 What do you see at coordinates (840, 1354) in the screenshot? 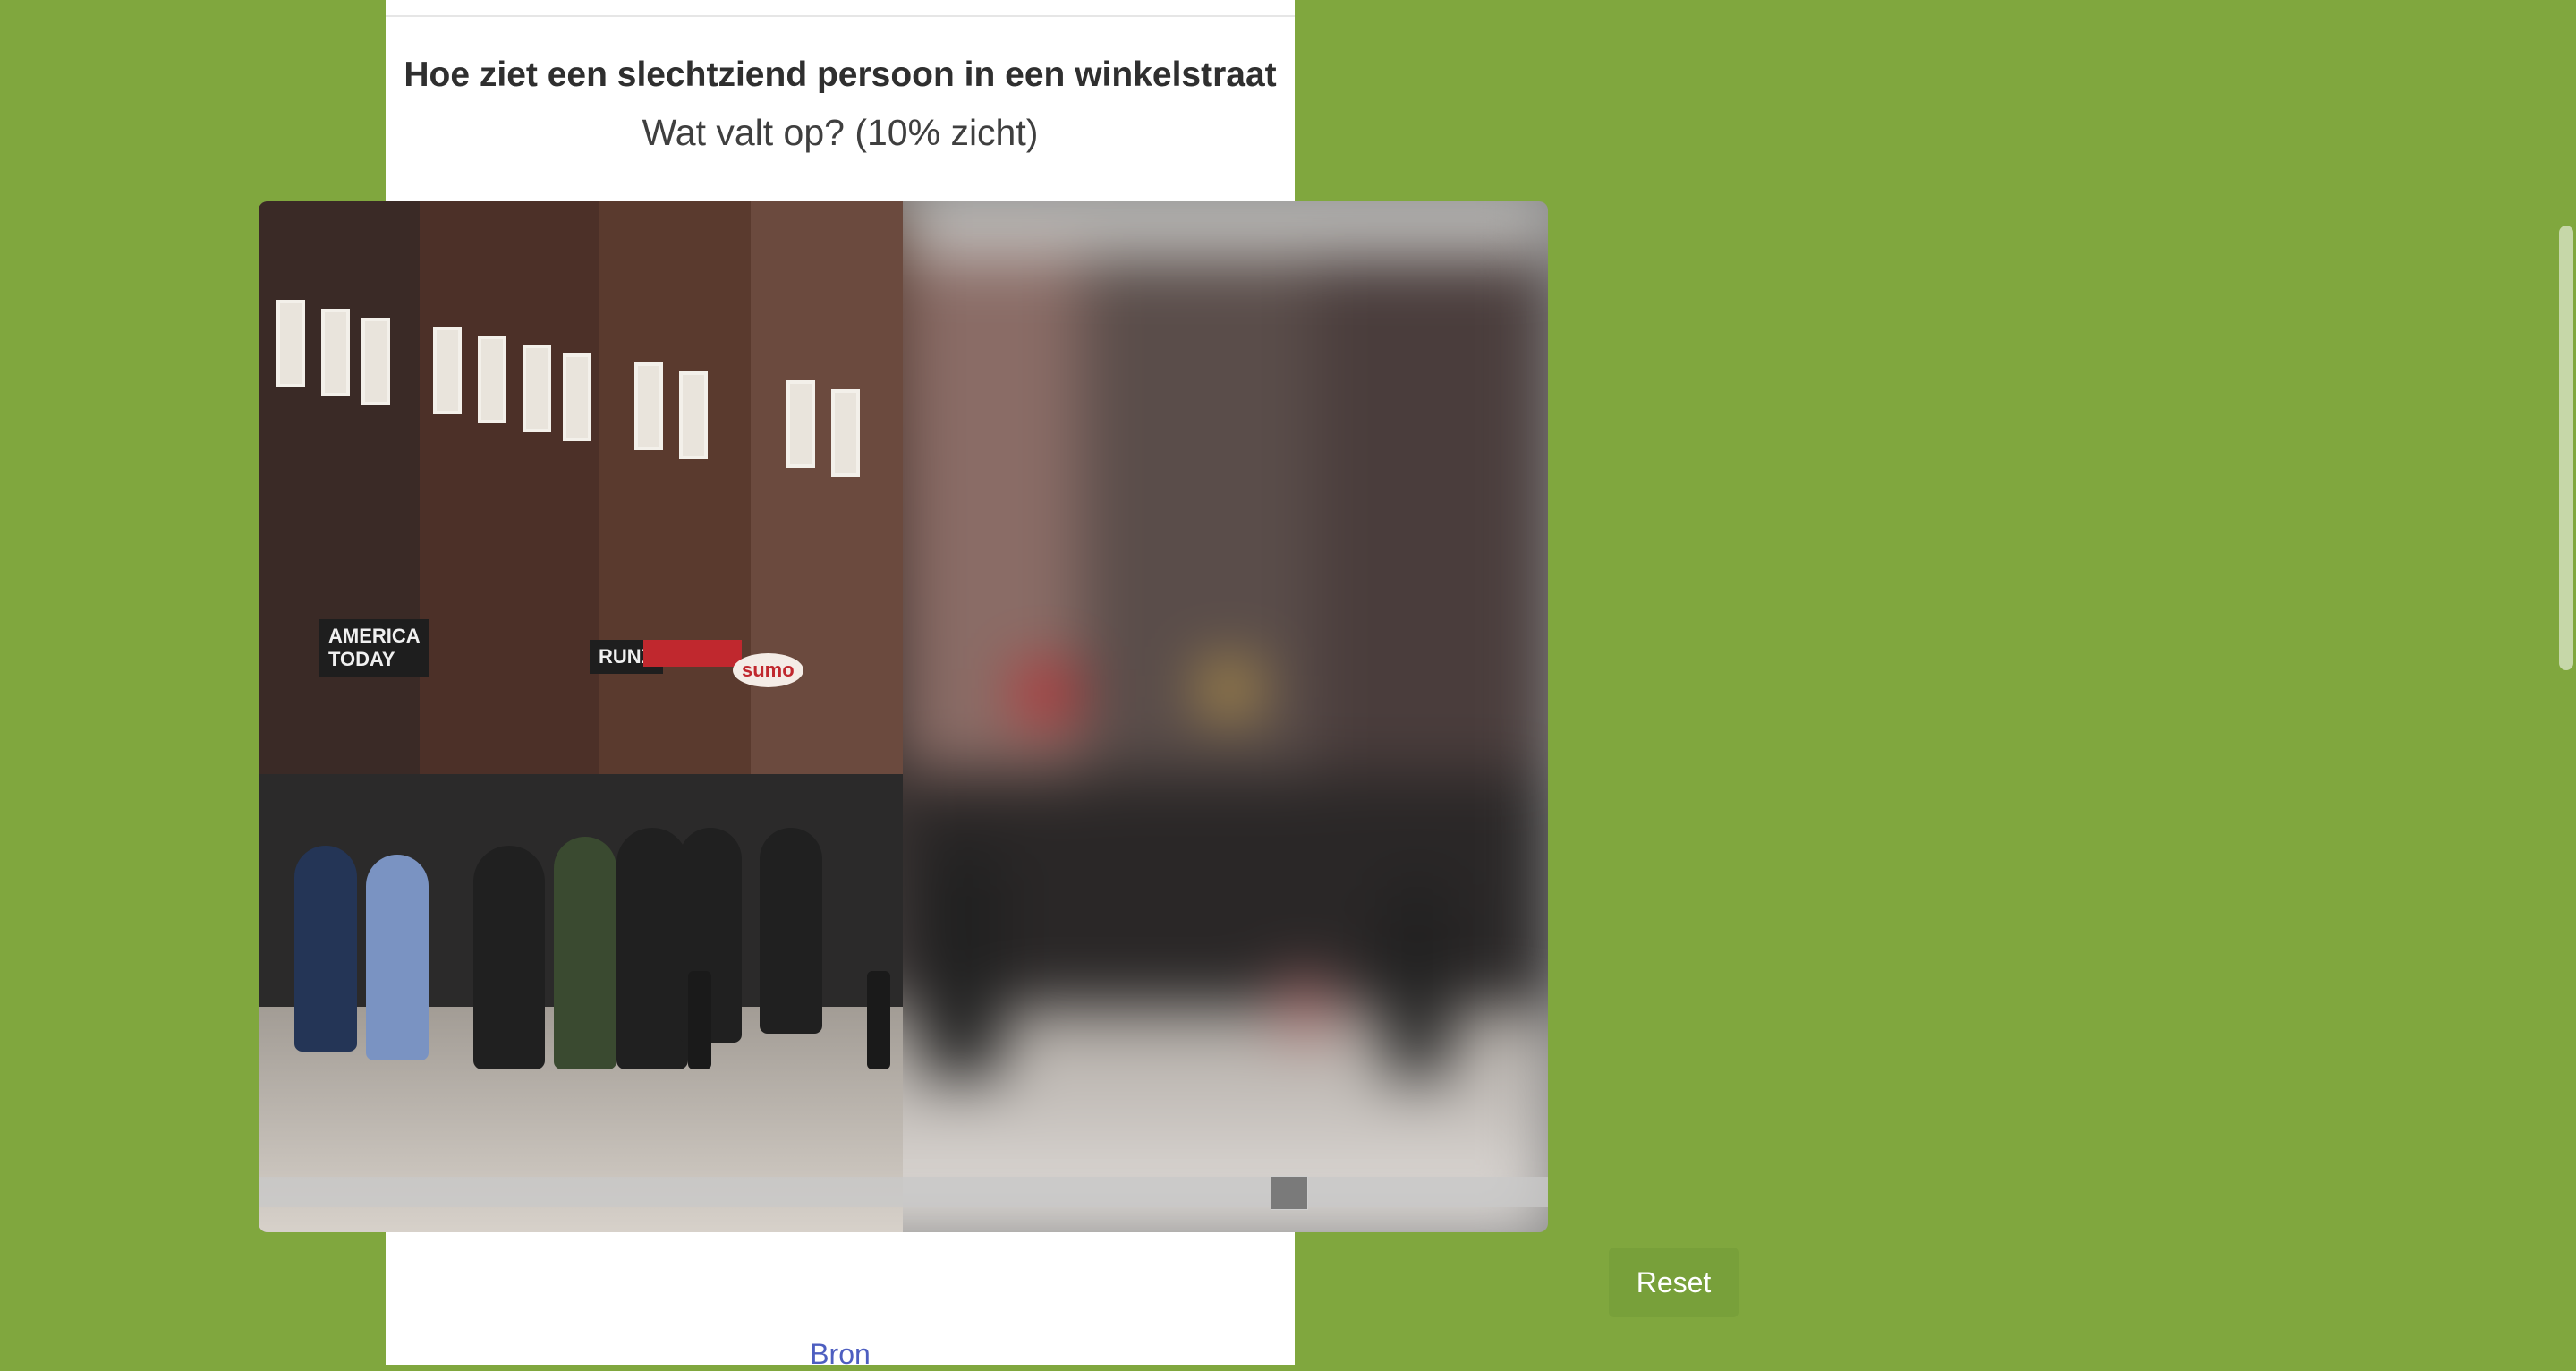
I see `source-link: Bron` at bounding box center [840, 1354].